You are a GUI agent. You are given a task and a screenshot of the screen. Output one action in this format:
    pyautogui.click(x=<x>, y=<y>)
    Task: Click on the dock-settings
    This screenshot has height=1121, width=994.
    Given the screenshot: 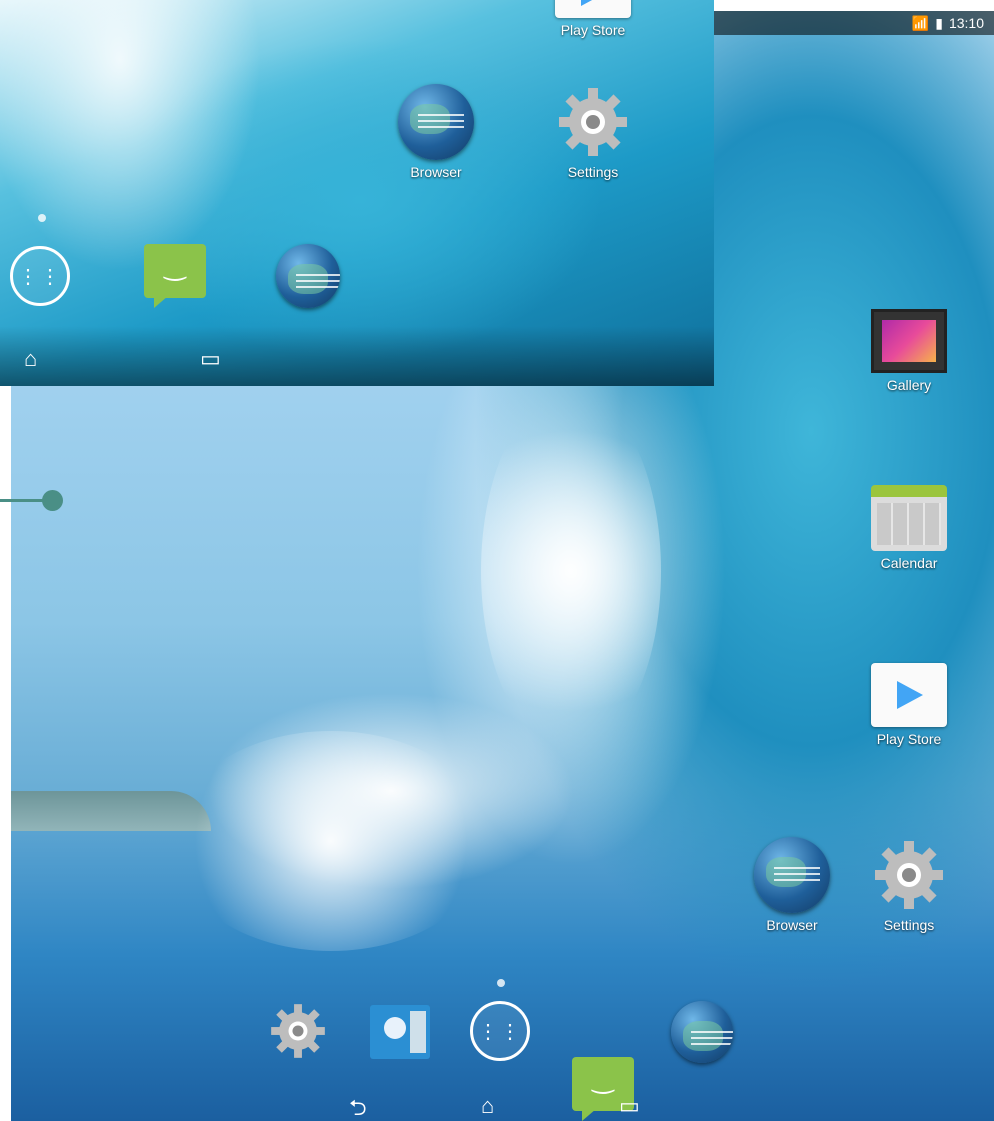 What is the action you would take?
    pyautogui.click(x=298, y=1031)
    